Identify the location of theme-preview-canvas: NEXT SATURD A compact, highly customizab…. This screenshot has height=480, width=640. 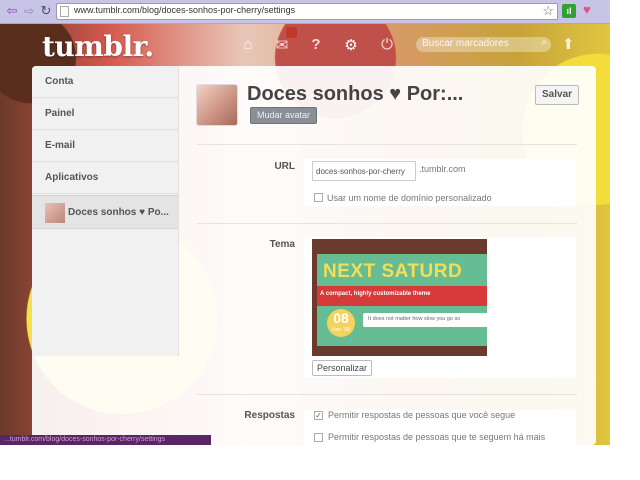
(402, 300).